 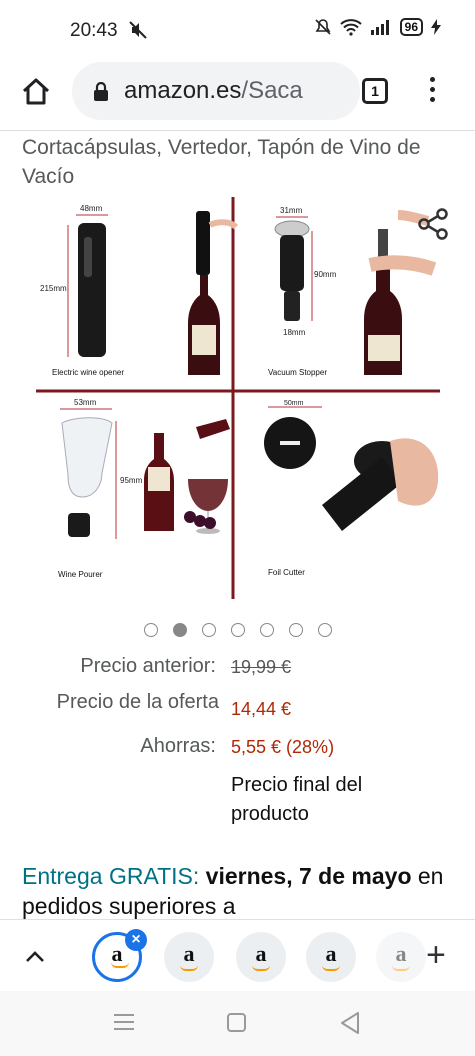 I want to click on previous-price-value: 19,99 €, so click(x=261, y=667).